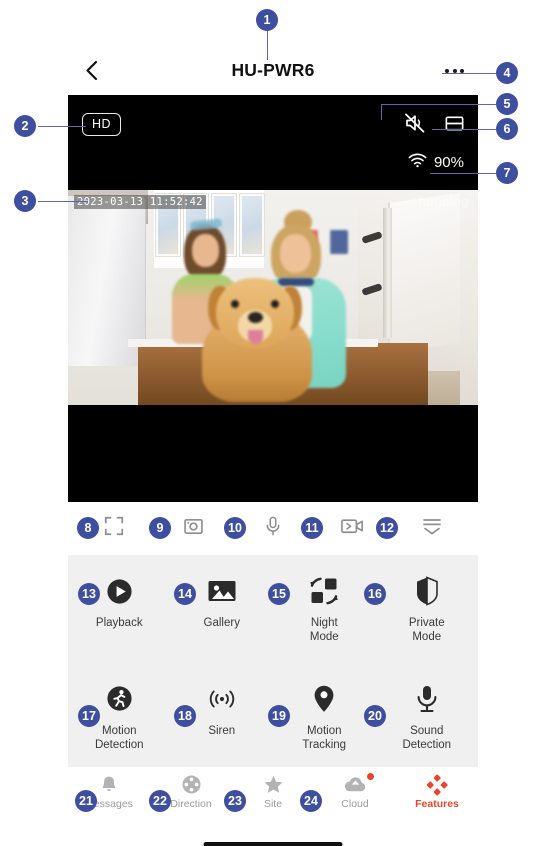  Describe the element at coordinates (273, 70) in the screenshot. I see `app-header: HU-PWR6` at that location.